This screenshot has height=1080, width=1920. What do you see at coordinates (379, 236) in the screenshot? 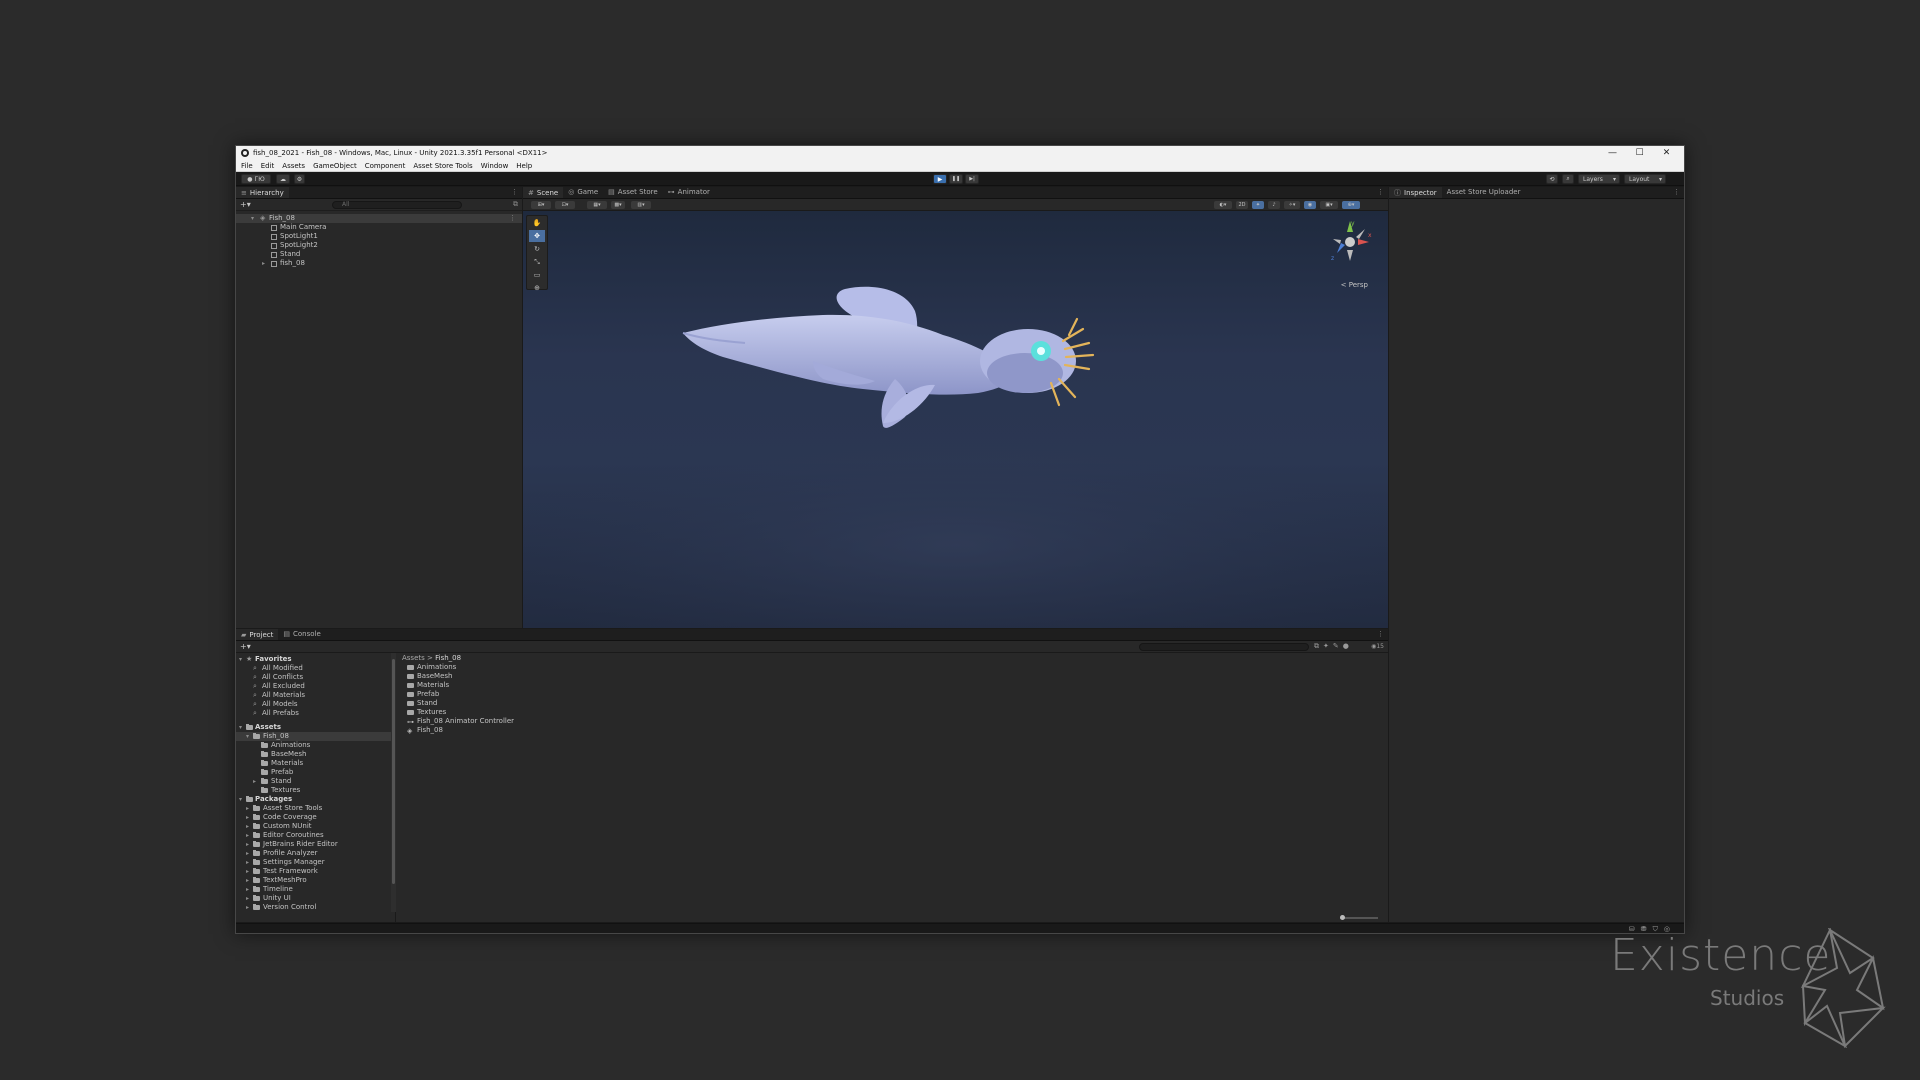
I see `hierarchy-row: SpotLight1` at bounding box center [379, 236].